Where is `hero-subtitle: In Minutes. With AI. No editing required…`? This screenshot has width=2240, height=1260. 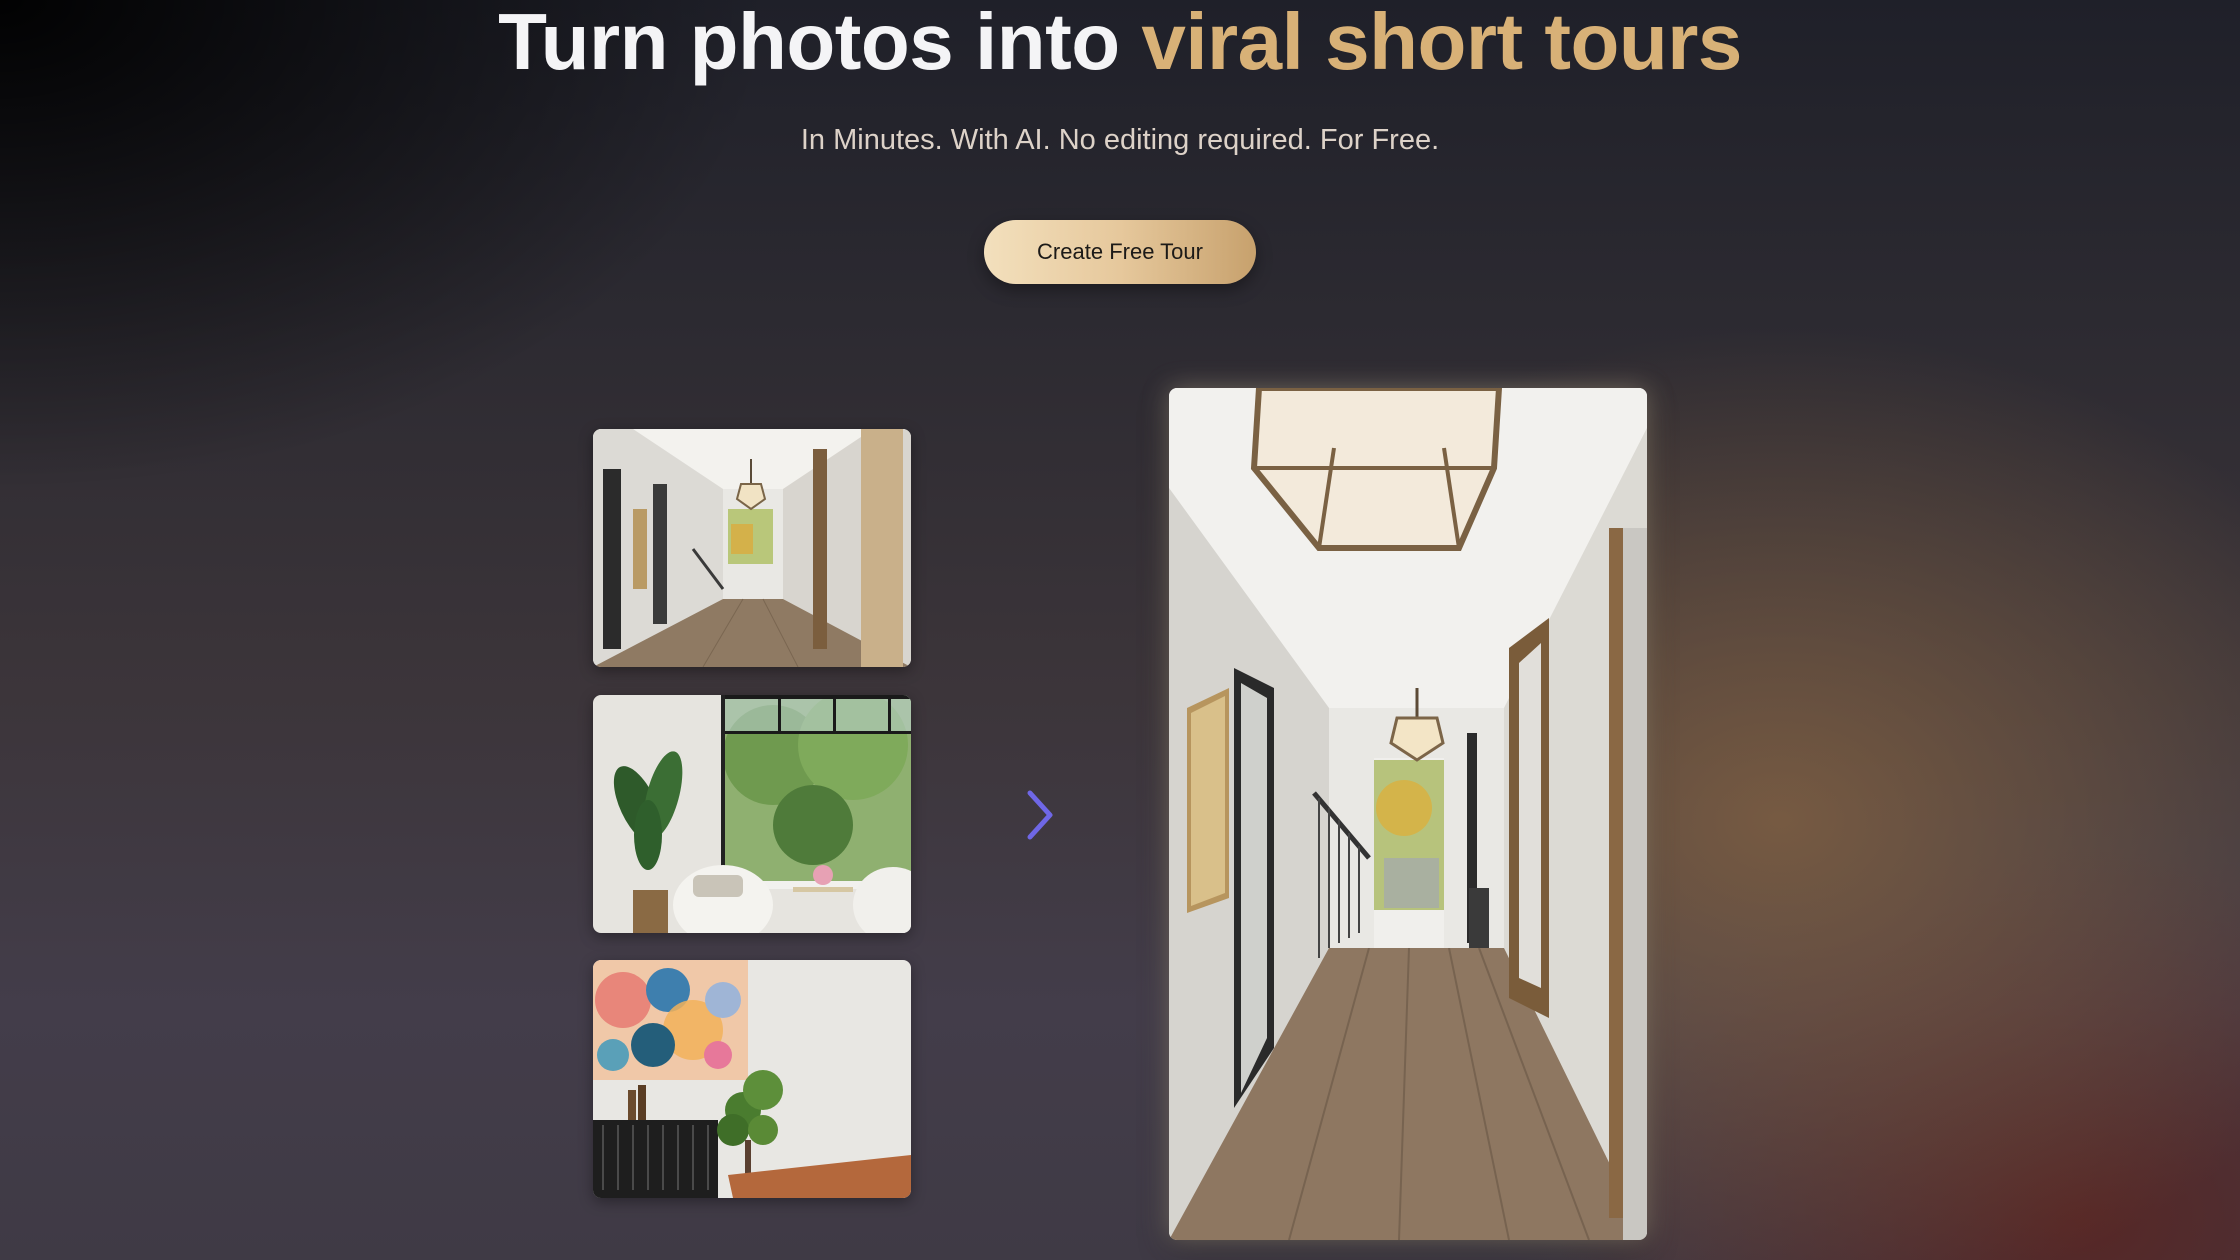
hero-subtitle: In Minutes. With AI. No editing required… is located at coordinates (1120, 140).